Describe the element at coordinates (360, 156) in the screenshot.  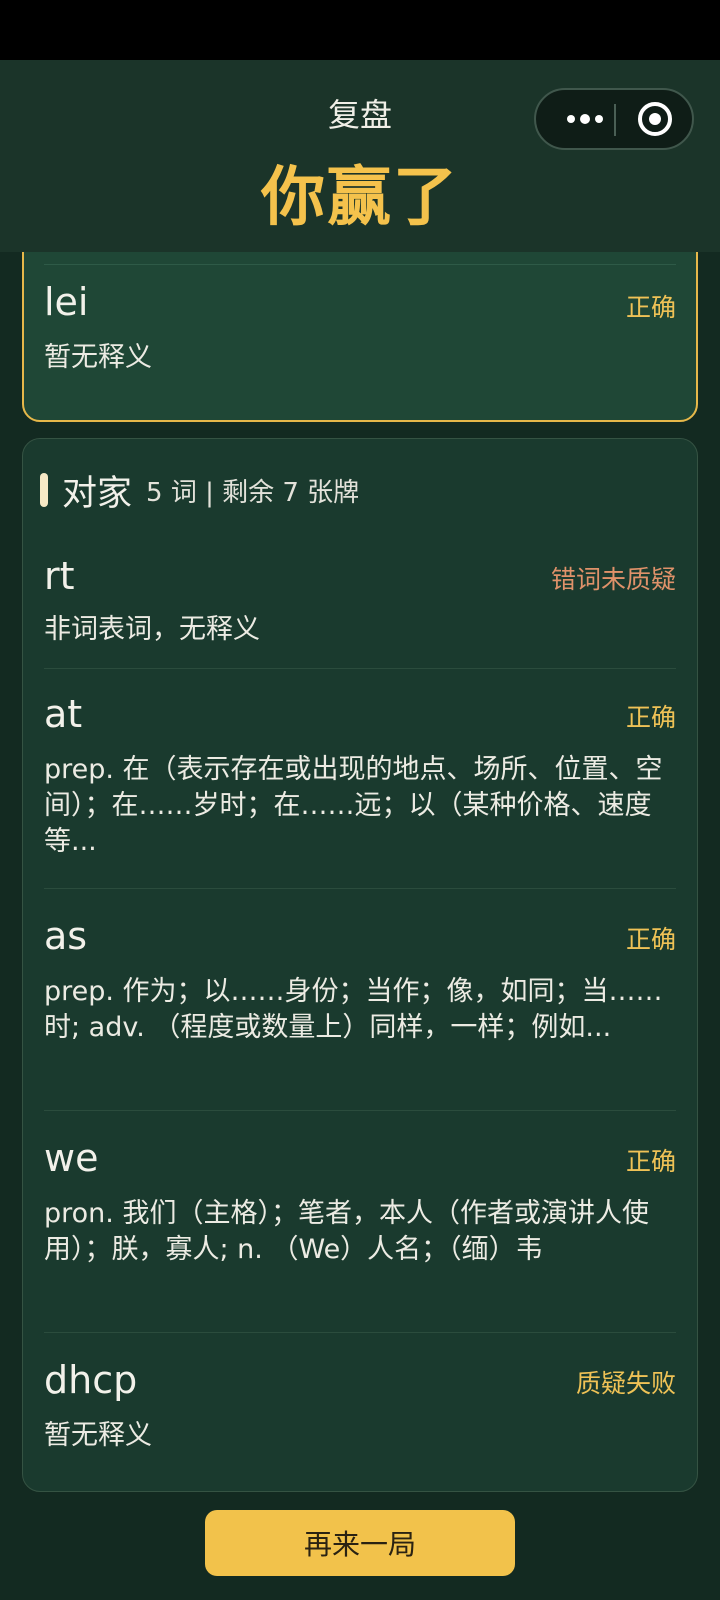
I see `nav-header: 复盘 你赢了` at that location.